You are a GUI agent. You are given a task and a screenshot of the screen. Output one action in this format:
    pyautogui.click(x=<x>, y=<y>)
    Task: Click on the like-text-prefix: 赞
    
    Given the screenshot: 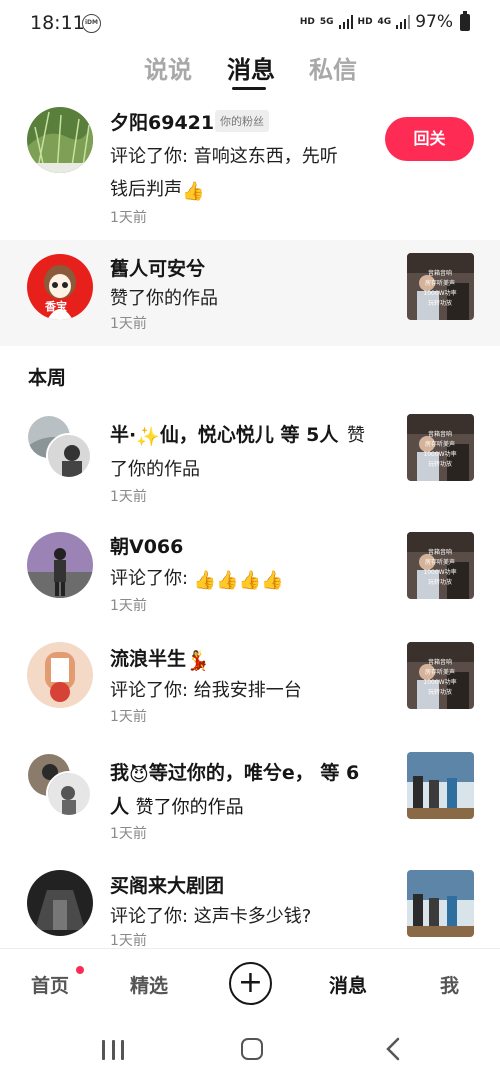 What is the action you would take?
    pyautogui.click(x=356, y=435)
    